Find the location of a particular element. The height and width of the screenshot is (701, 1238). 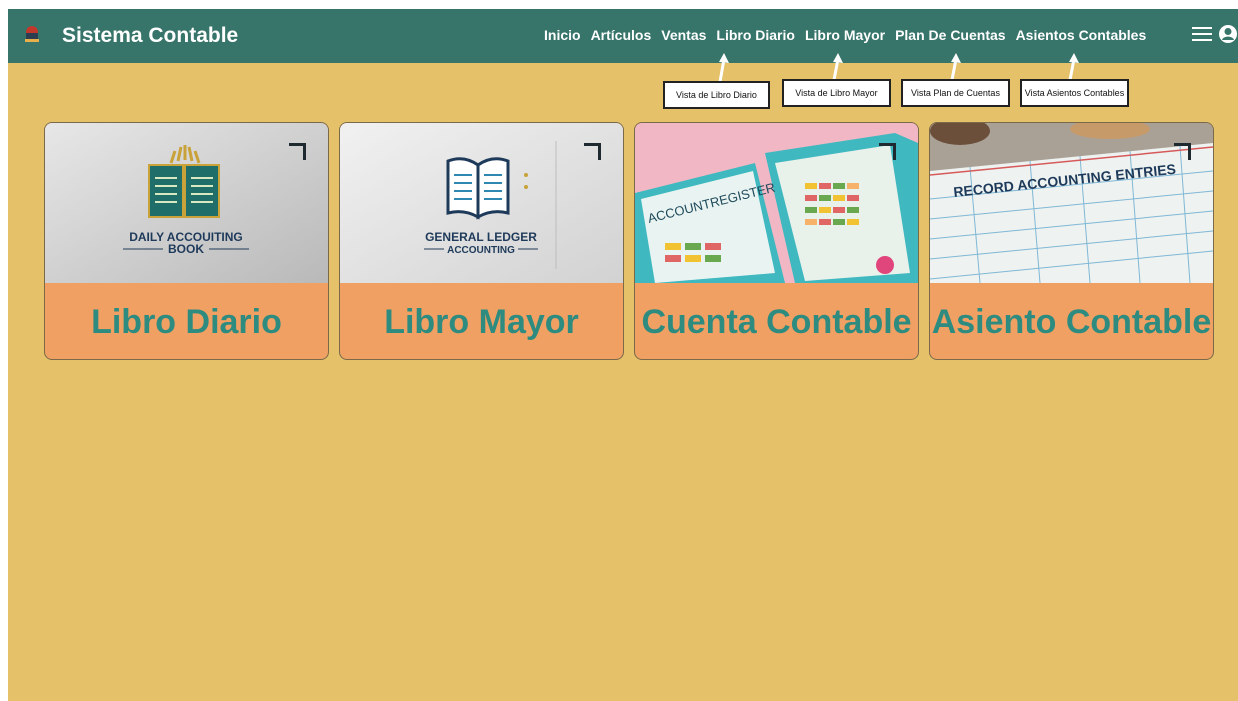

general-ledger-image: GENERAL LEDGER ACCOUNTING is located at coordinates (481, 203).